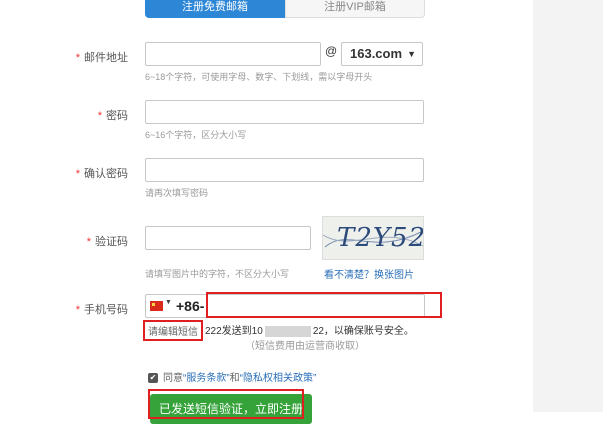  Describe the element at coordinates (106, 58) in the screenshot. I see `email-label-text: 邮件地址` at that location.